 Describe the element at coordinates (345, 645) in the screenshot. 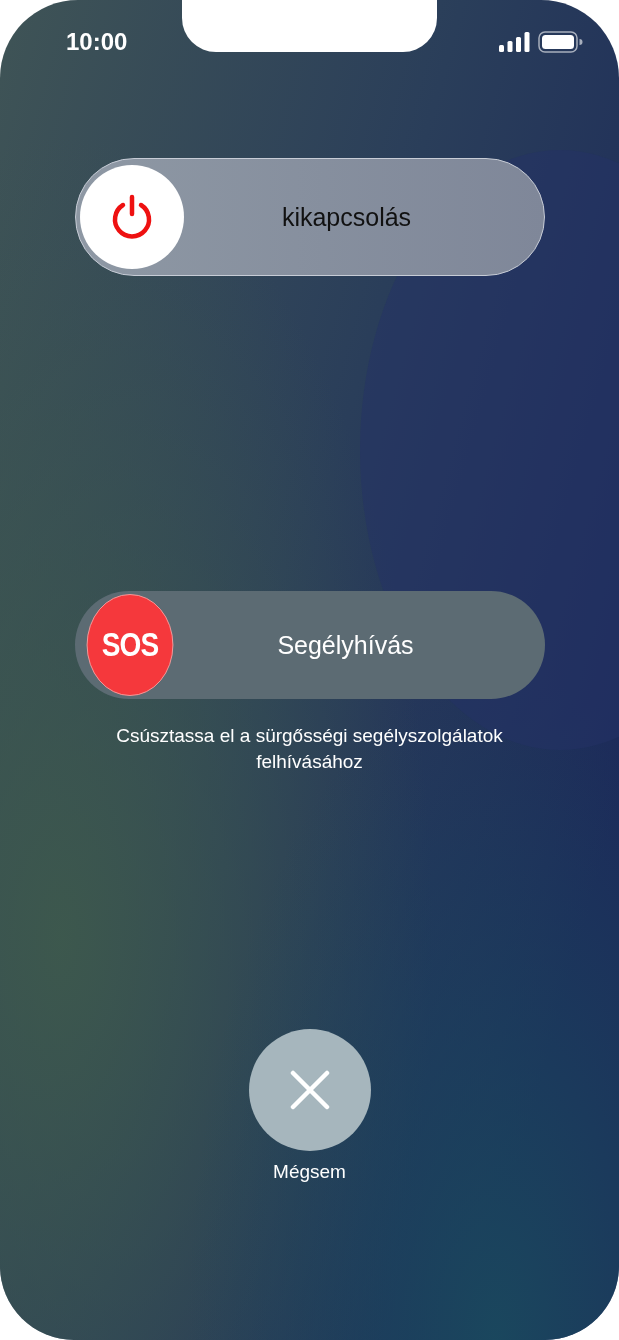

I see `slider-label: Segélyhívás` at that location.